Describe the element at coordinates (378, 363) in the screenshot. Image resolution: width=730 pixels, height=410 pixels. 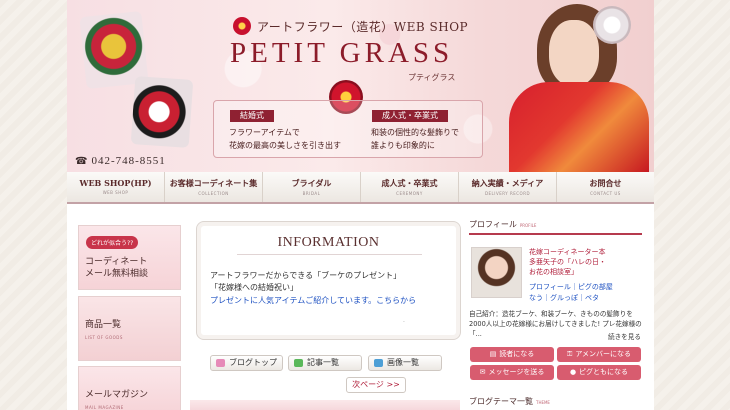
I see `image-icon` at that location.